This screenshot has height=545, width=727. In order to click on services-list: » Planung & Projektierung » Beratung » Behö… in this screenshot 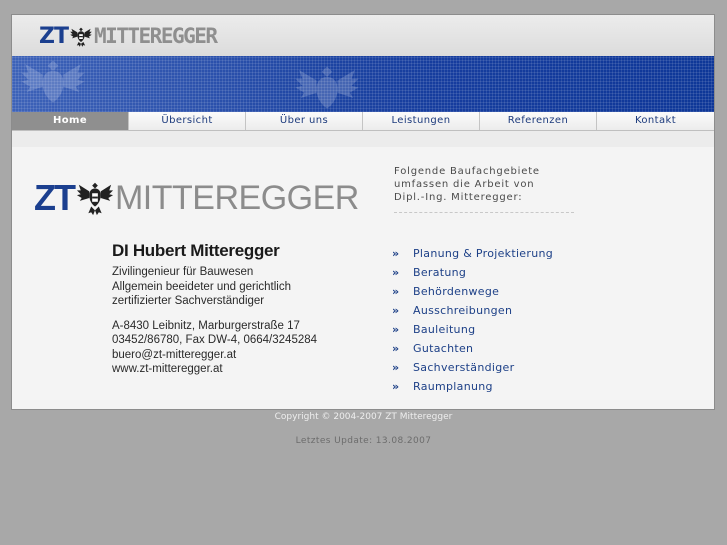, I will do `click(502, 320)`.